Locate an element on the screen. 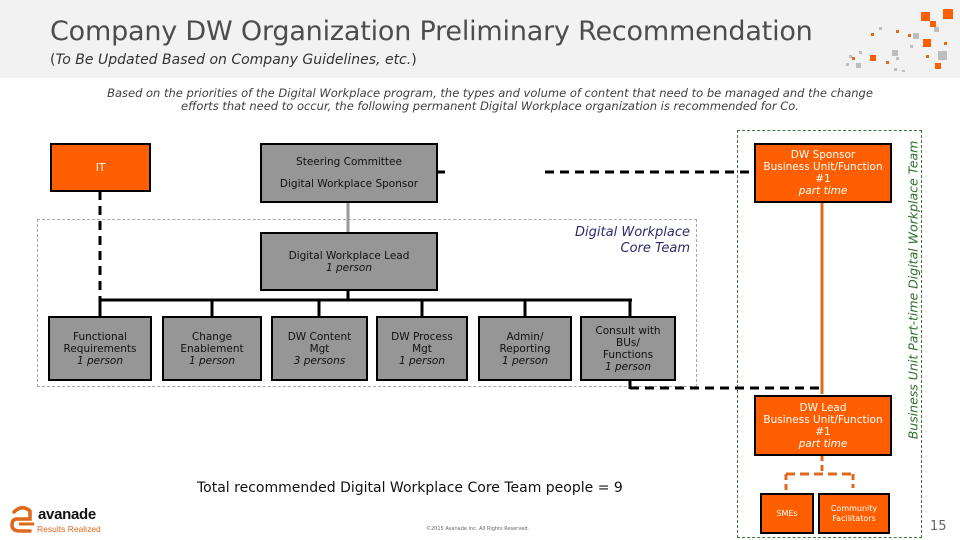 This screenshot has width=960, height=540. it-box-title: IT is located at coordinates (100, 167).